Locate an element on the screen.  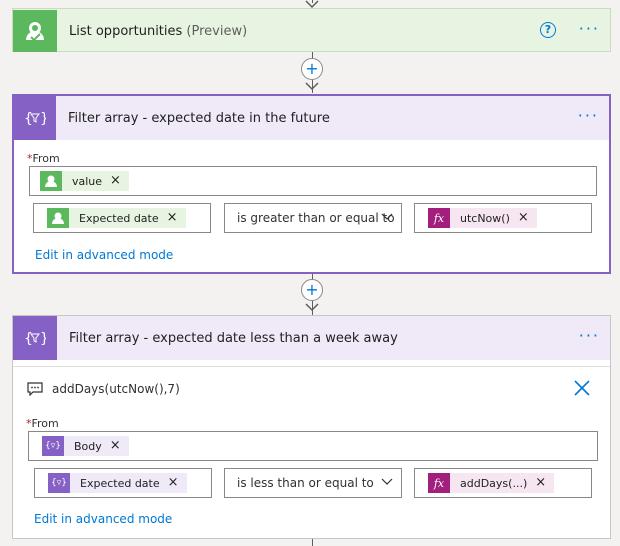
right-value-input: fx utcNow() × is located at coordinates (503, 218).